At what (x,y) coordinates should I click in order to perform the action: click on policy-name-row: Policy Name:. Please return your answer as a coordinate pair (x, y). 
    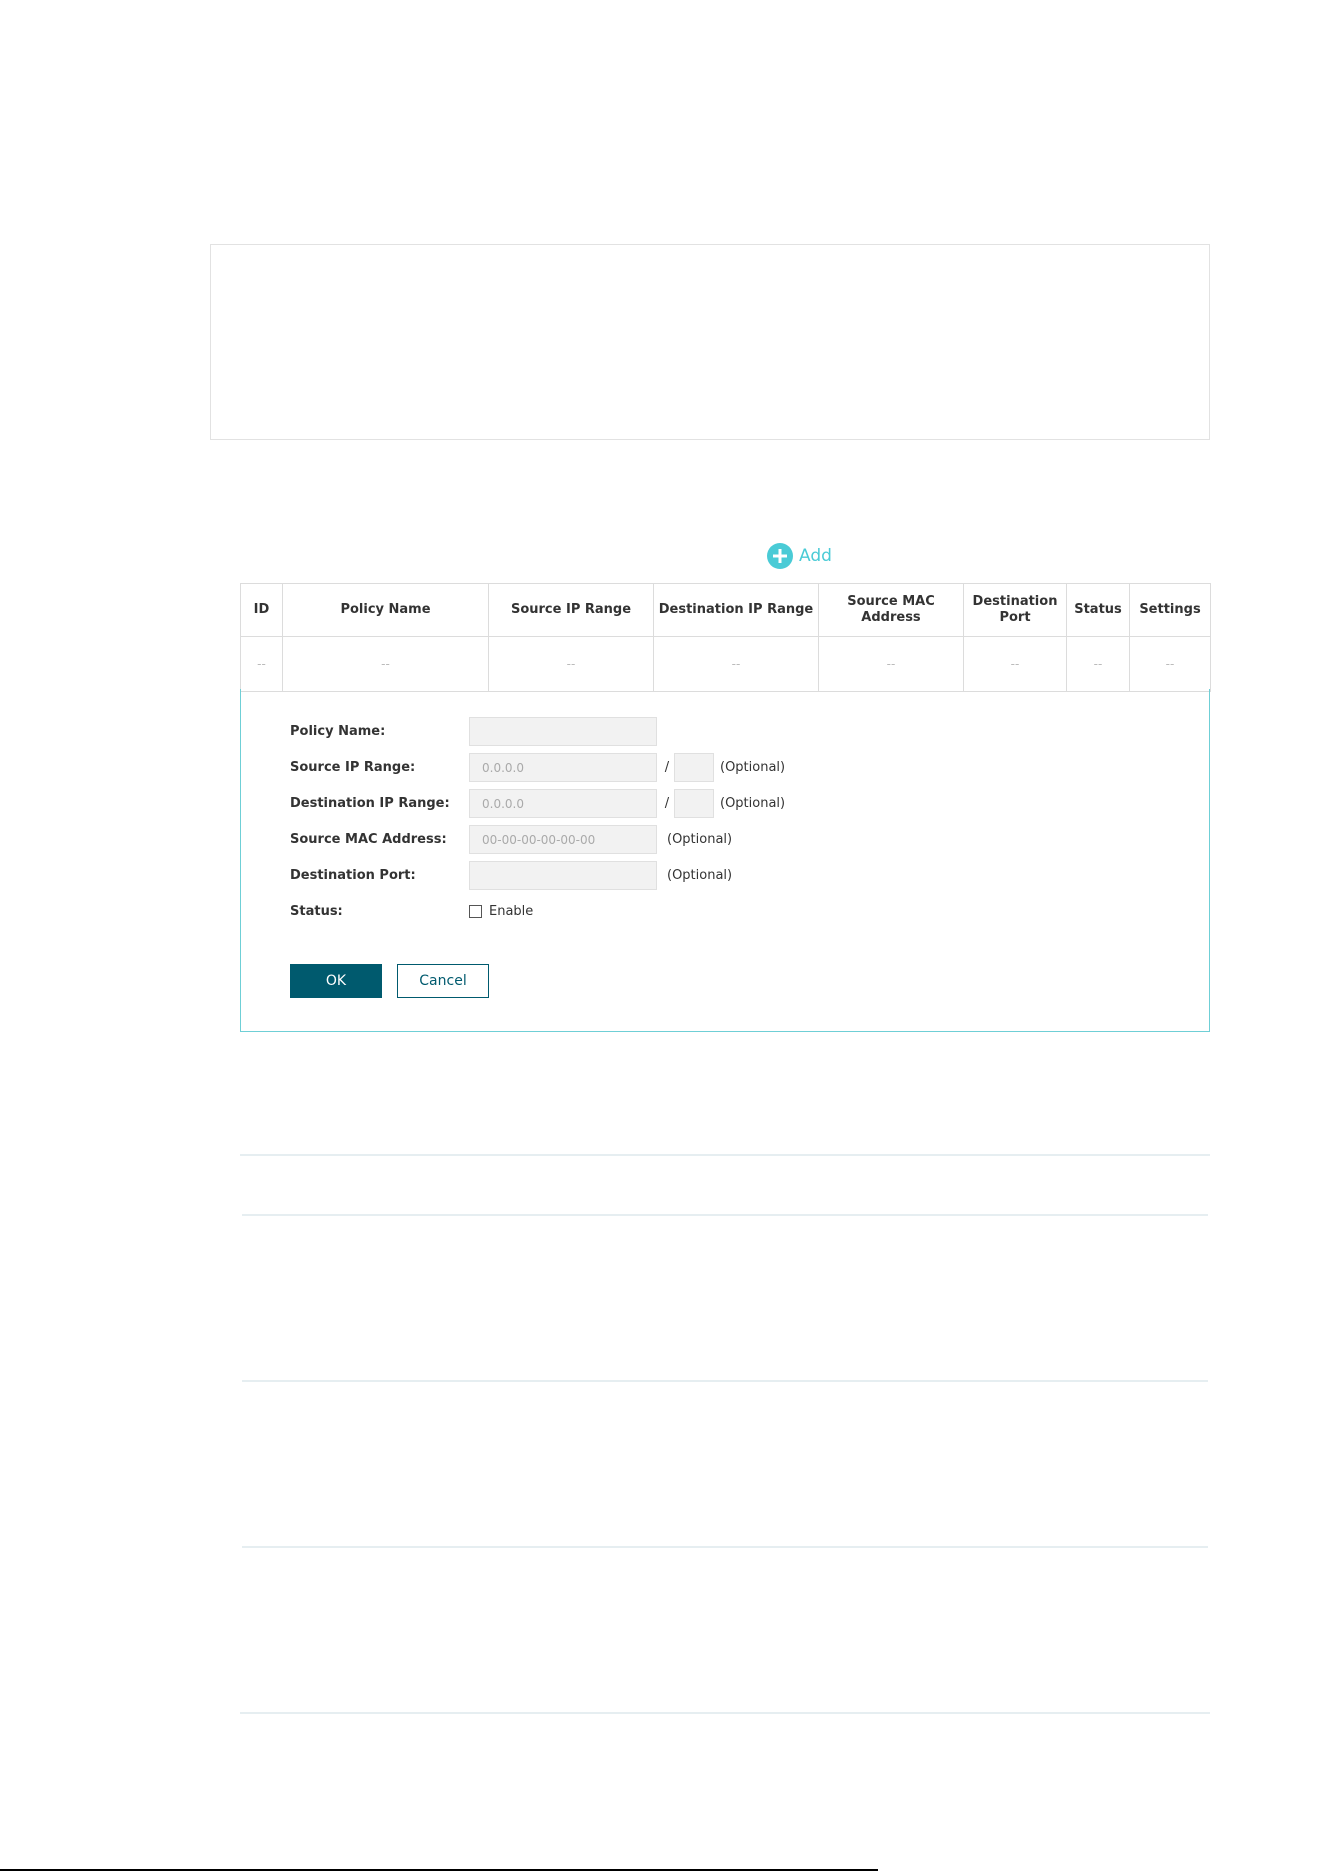
    Looking at the image, I should click on (473, 731).